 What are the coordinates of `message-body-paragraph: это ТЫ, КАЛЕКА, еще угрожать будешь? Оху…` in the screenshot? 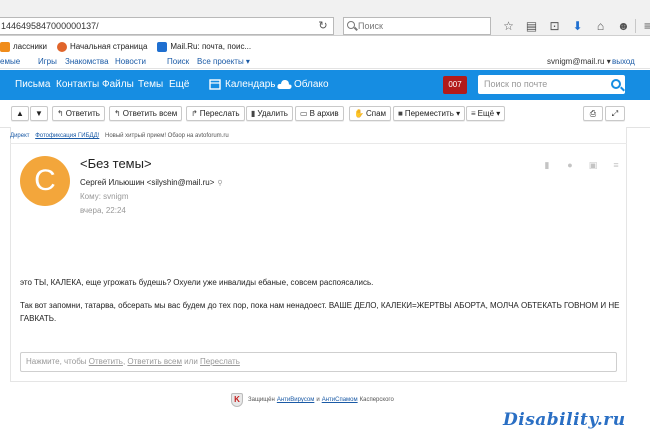 It's located at (197, 282).